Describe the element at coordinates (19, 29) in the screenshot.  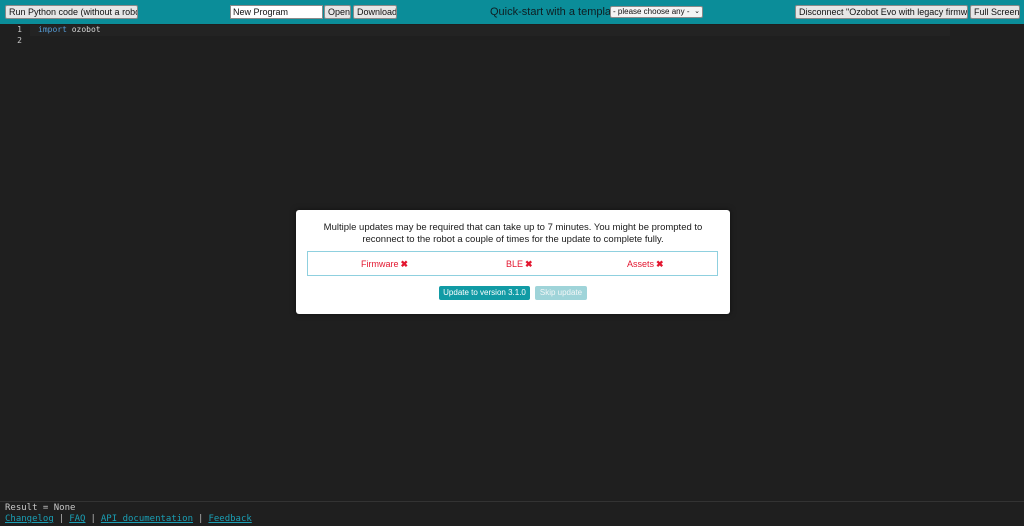
I see `line-number: 1` at that location.